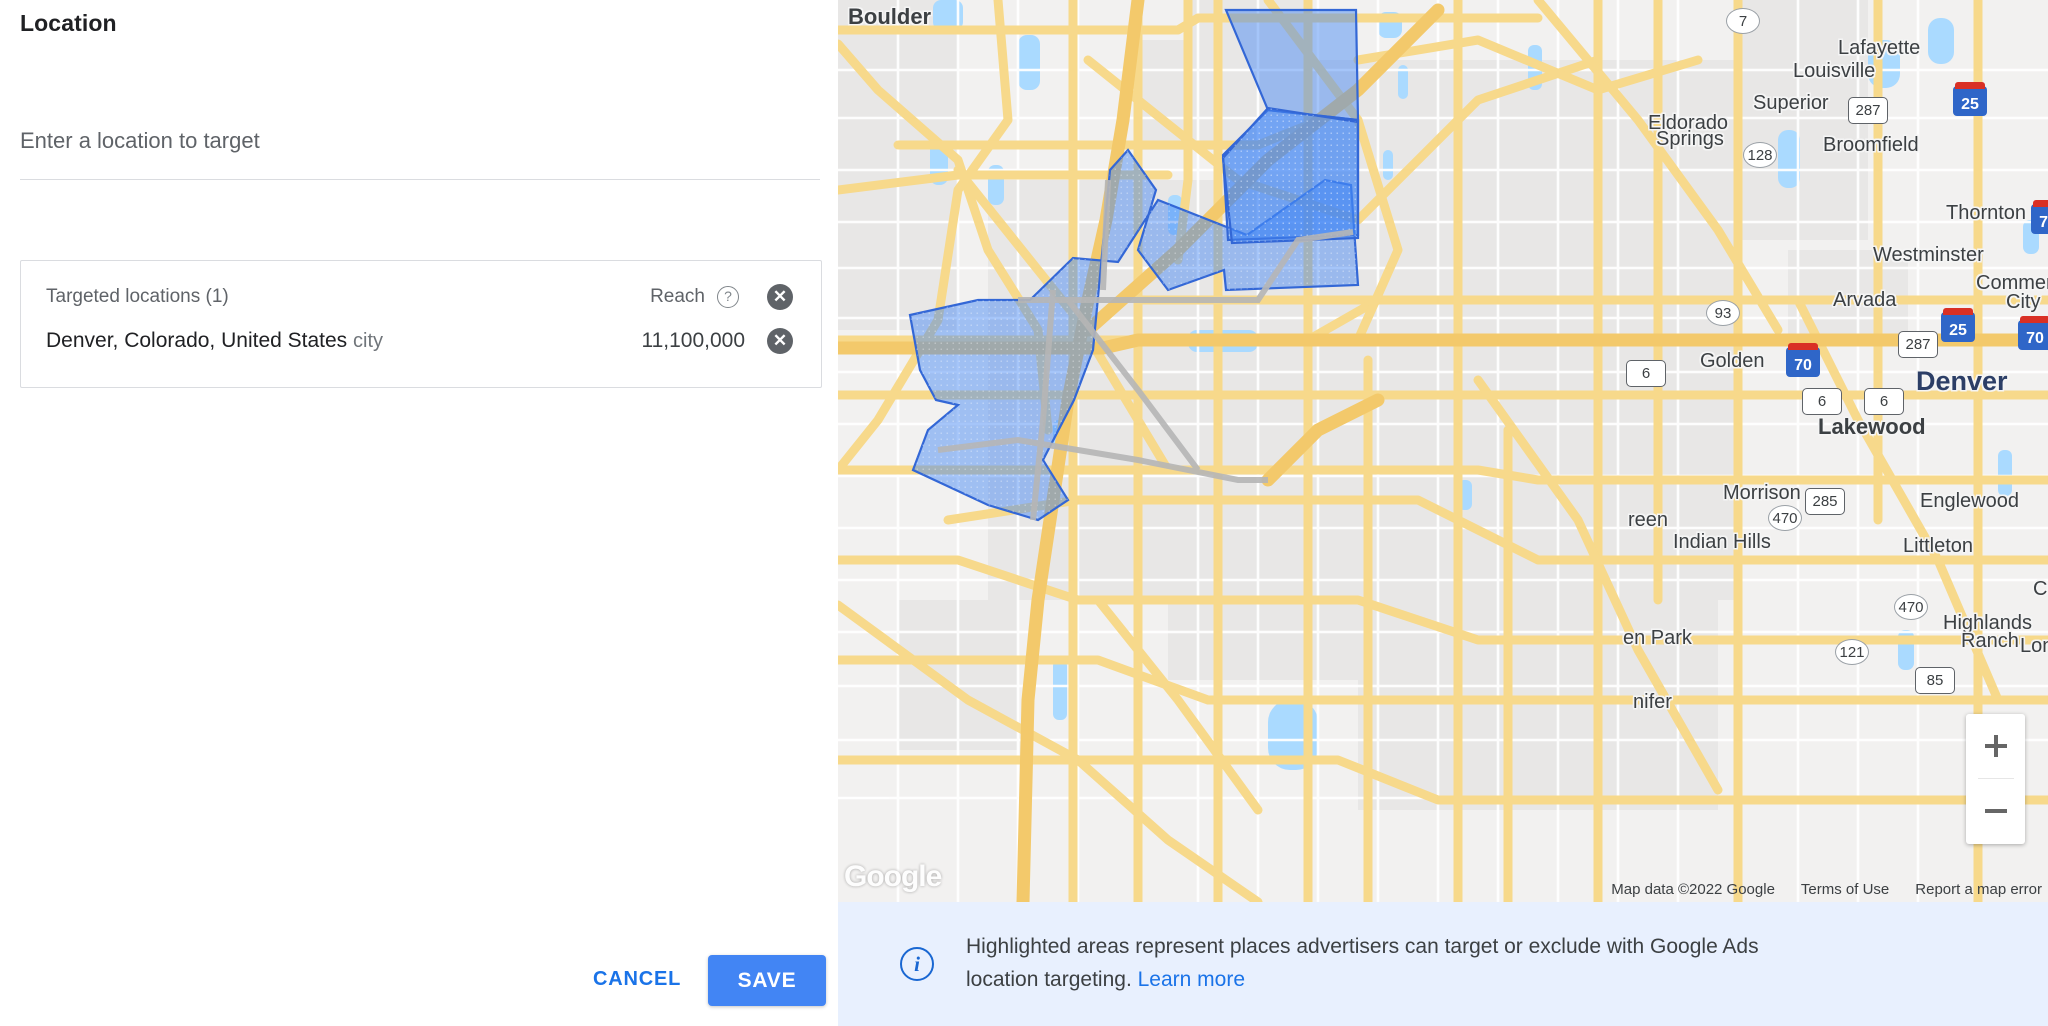 The height and width of the screenshot is (1026, 2048). I want to click on map-zoom-controls, so click(1995, 779).